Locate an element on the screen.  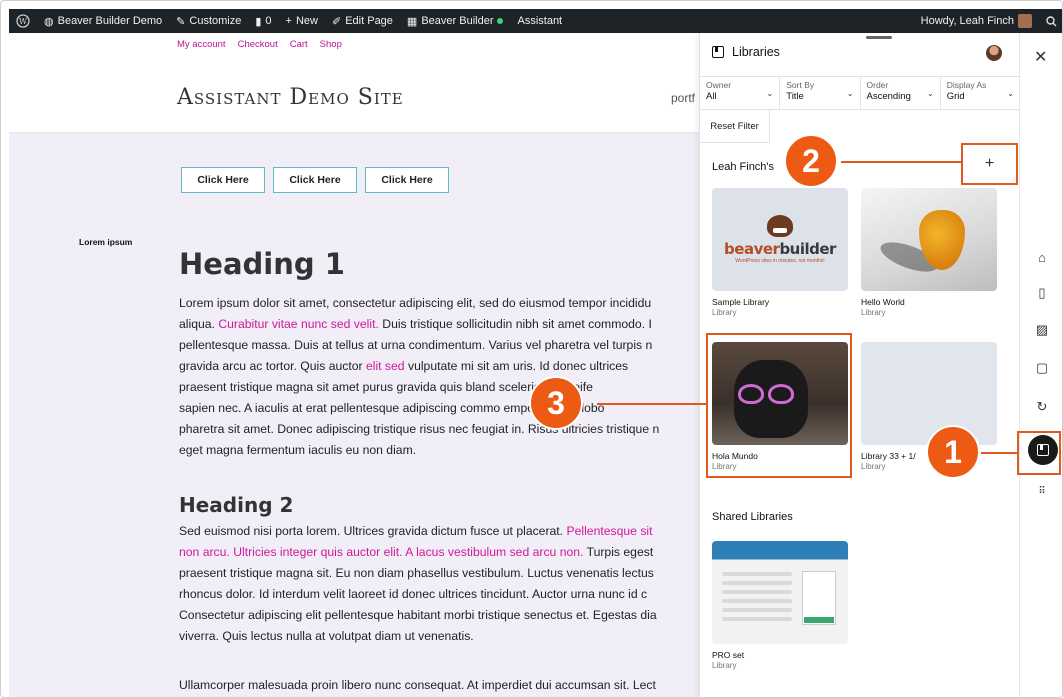
nav-checkout: Checkout is located at coordinates (258, 44).